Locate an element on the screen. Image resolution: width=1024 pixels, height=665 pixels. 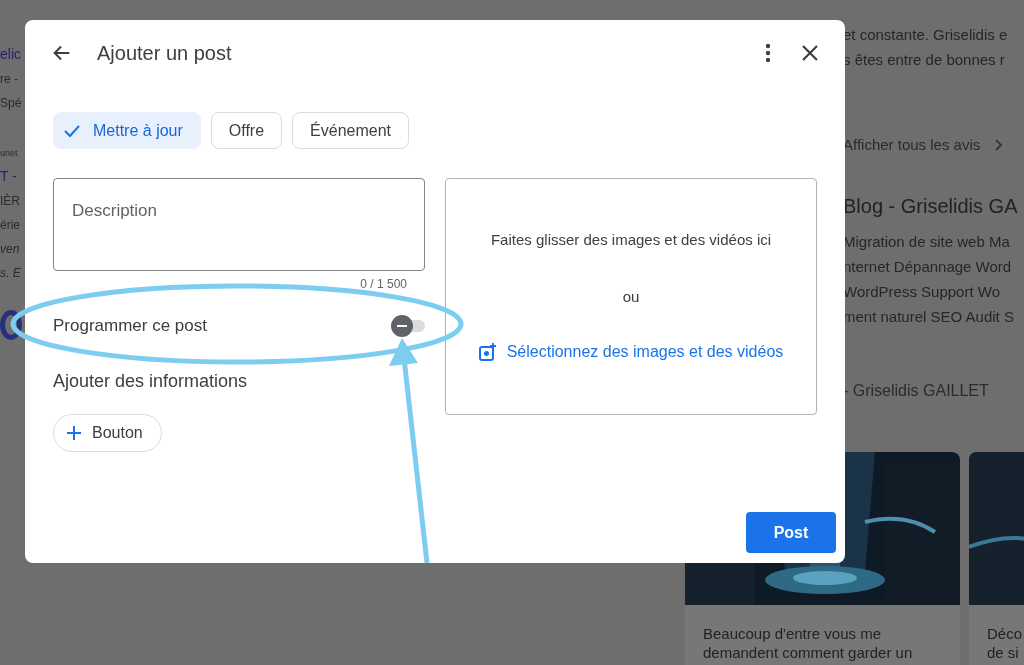
page-text: elic is located at coordinates (10, 54).